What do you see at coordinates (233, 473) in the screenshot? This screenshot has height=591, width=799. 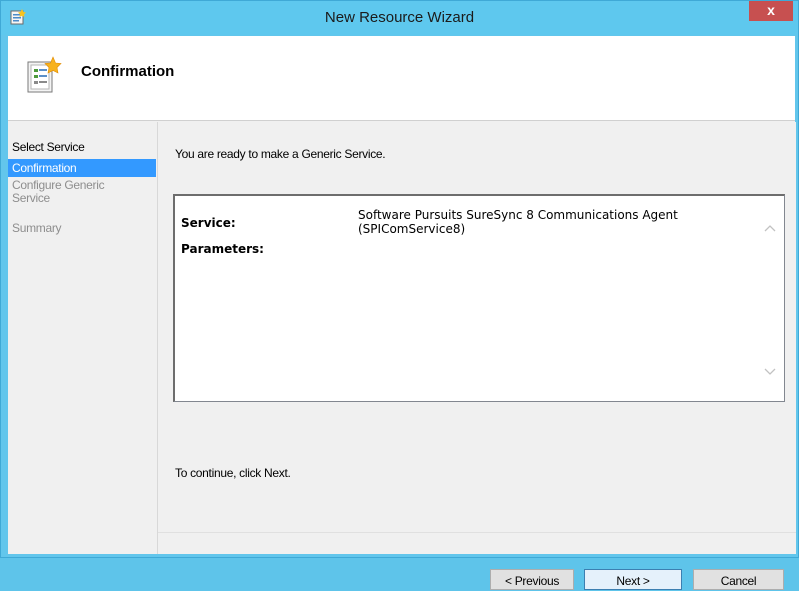 I see `continue-hint: To continue, click Next.` at bounding box center [233, 473].